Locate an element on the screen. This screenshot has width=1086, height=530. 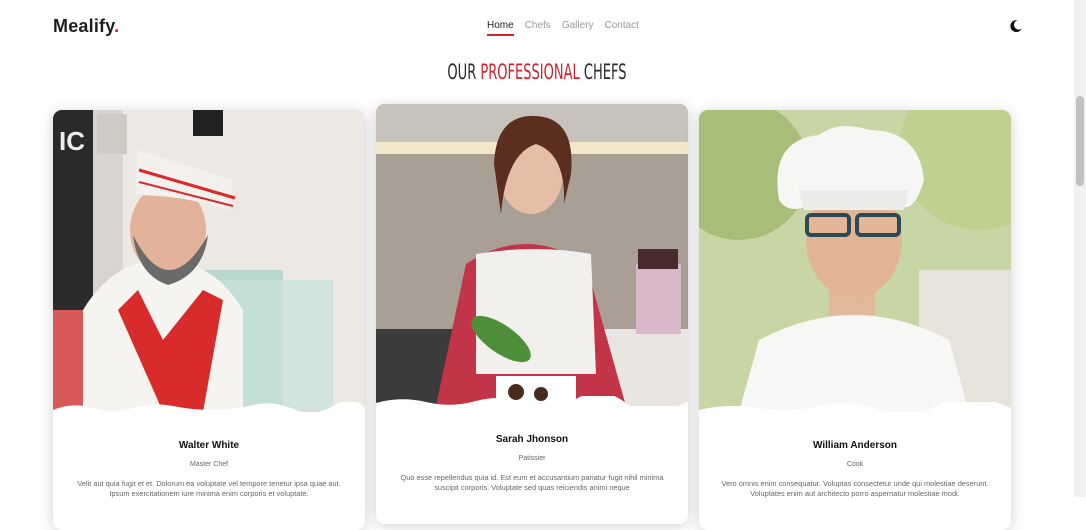
chef-name: Sarah Jhonson is located at coordinates (532, 439).